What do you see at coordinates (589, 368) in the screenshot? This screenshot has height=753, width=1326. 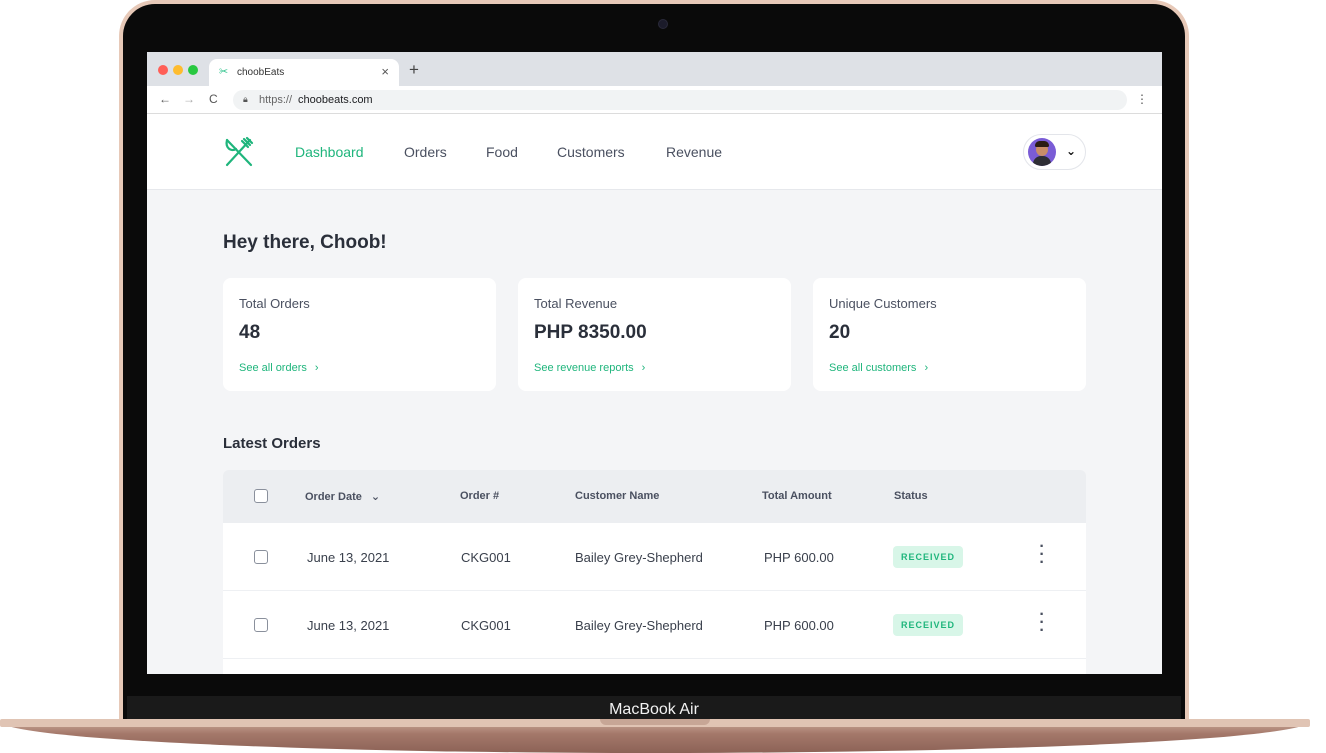 I see `see-revenue-reports-link: See revenue reports ›` at bounding box center [589, 368].